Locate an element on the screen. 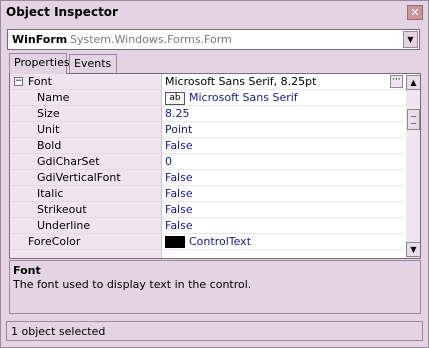 This screenshot has width=429, height=348. tab-properties: Properties is located at coordinates (39, 63).